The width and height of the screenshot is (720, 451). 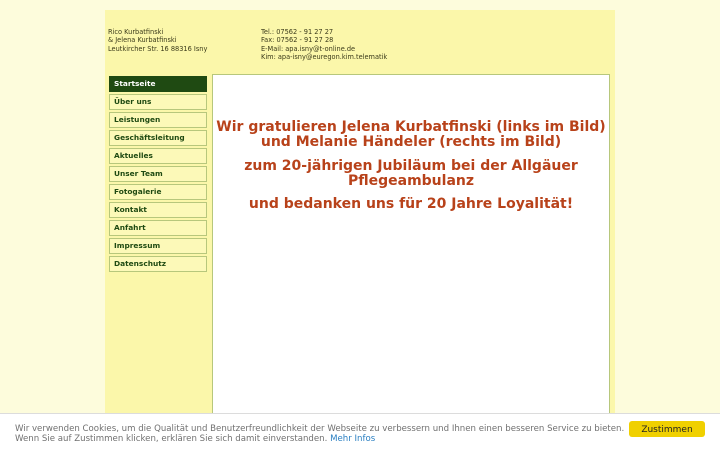 I want to click on fax-line: Fax: 07562 - 91 27 28, so click(x=297, y=40).